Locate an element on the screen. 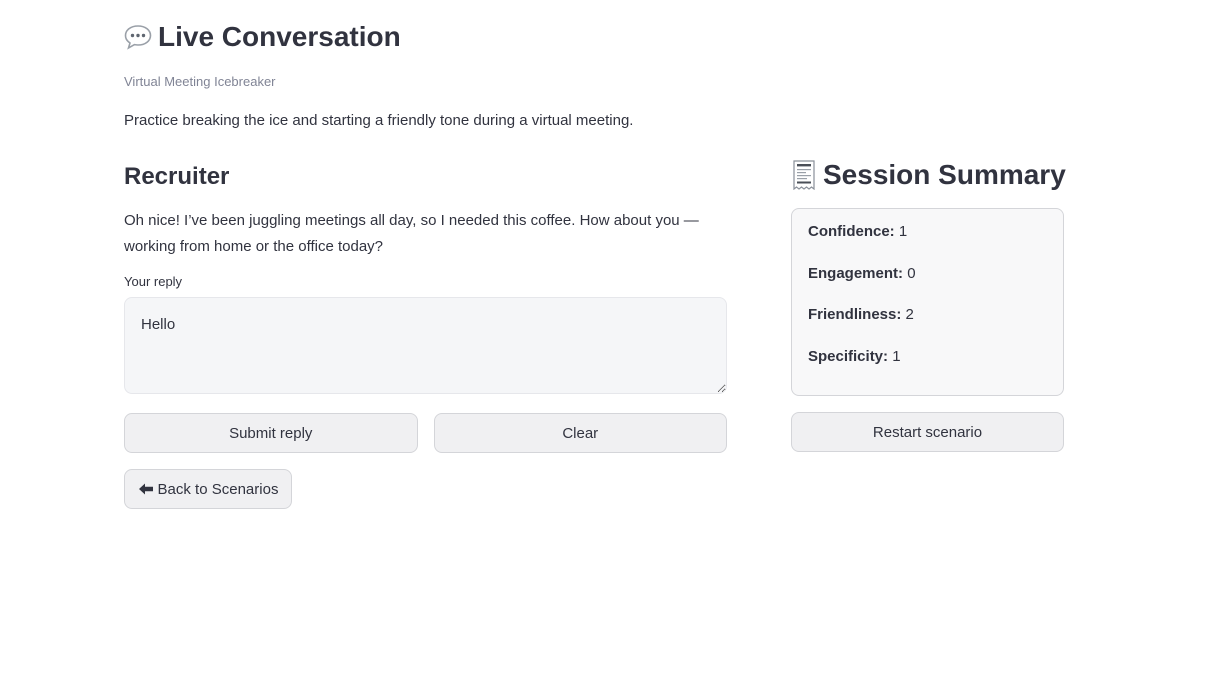 The width and height of the screenshot is (1218, 680). back-button-label: Back to Scenarios is located at coordinates (218, 489).